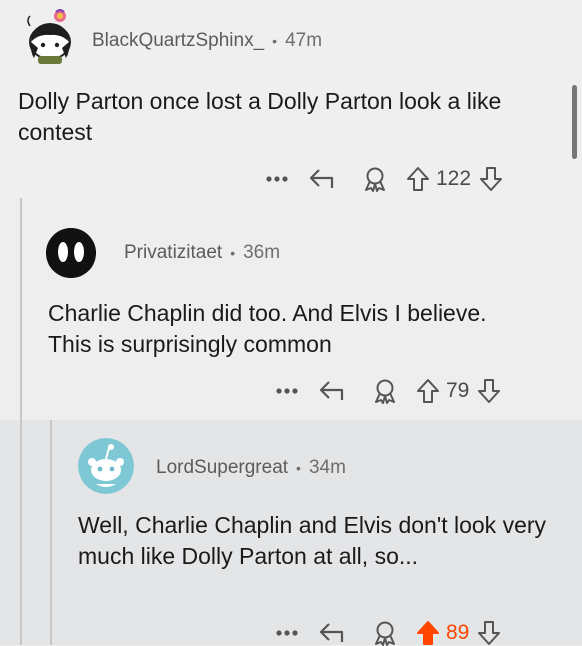  I want to click on username: LordSupergreat, so click(222, 468).